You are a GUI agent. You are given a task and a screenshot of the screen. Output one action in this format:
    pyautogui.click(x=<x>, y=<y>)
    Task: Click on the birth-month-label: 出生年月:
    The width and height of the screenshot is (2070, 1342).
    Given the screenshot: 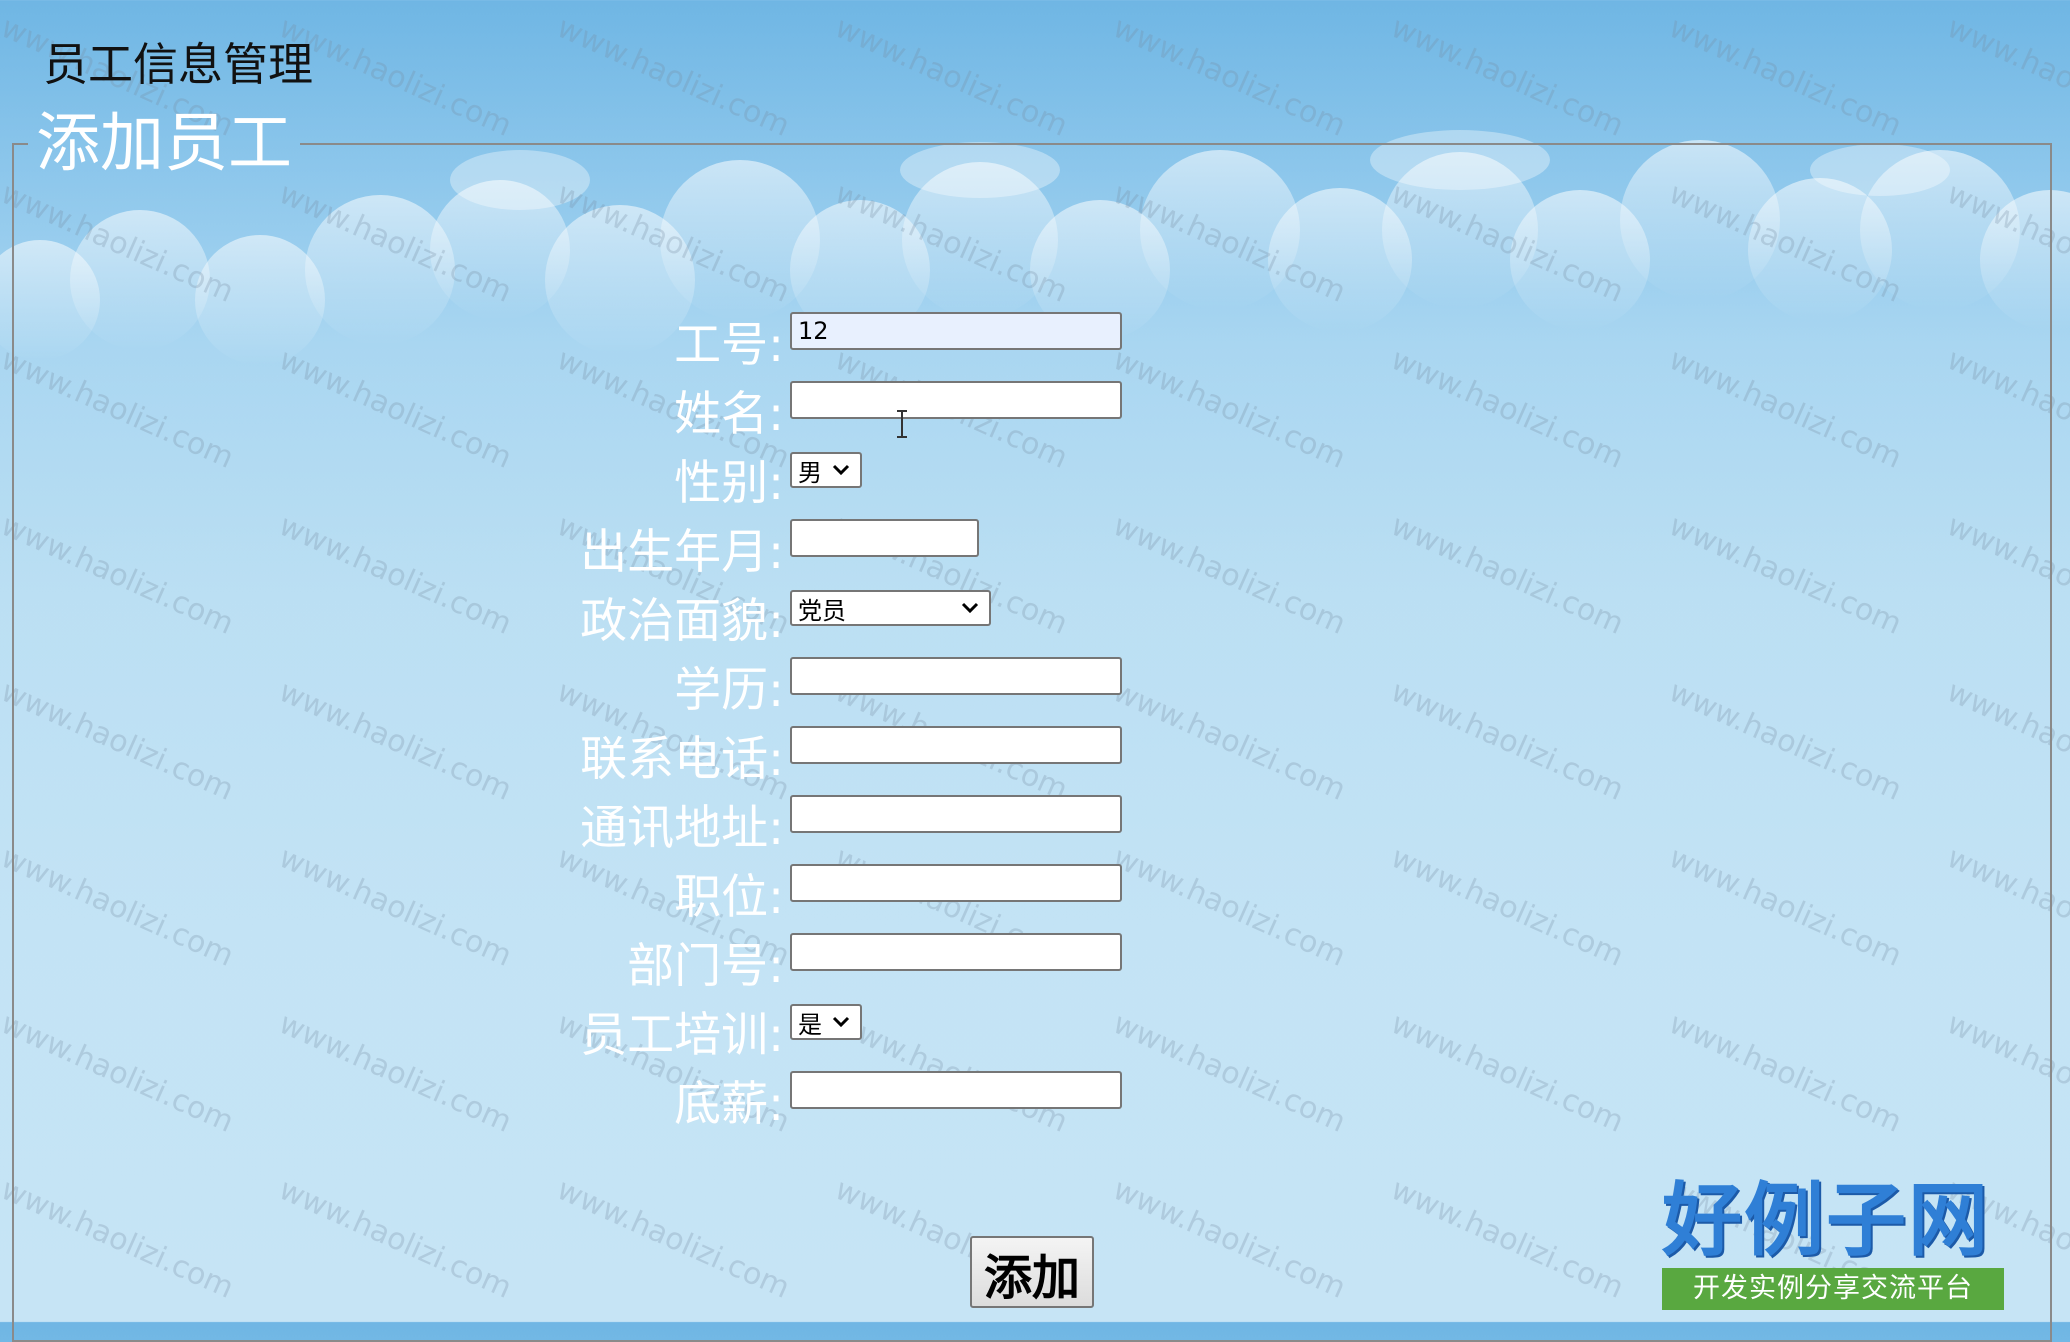 What is the action you would take?
    pyautogui.click(x=682, y=552)
    